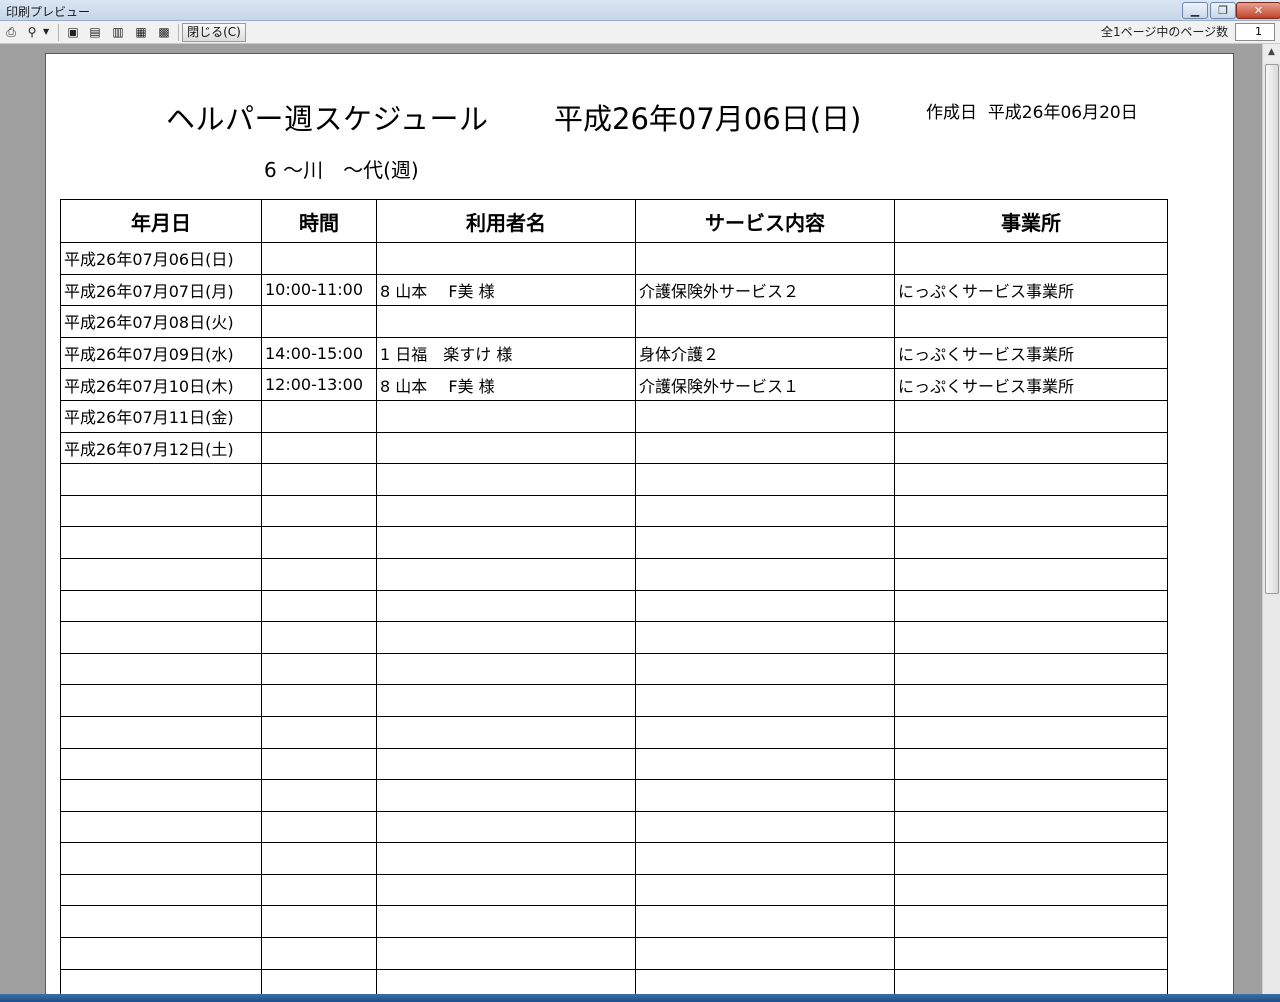 This screenshot has height=1002, width=1280. What do you see at coordinates (765, 221) in the screenshot?
I see `column-header: サービス内容` at bounding box center [765, 221].